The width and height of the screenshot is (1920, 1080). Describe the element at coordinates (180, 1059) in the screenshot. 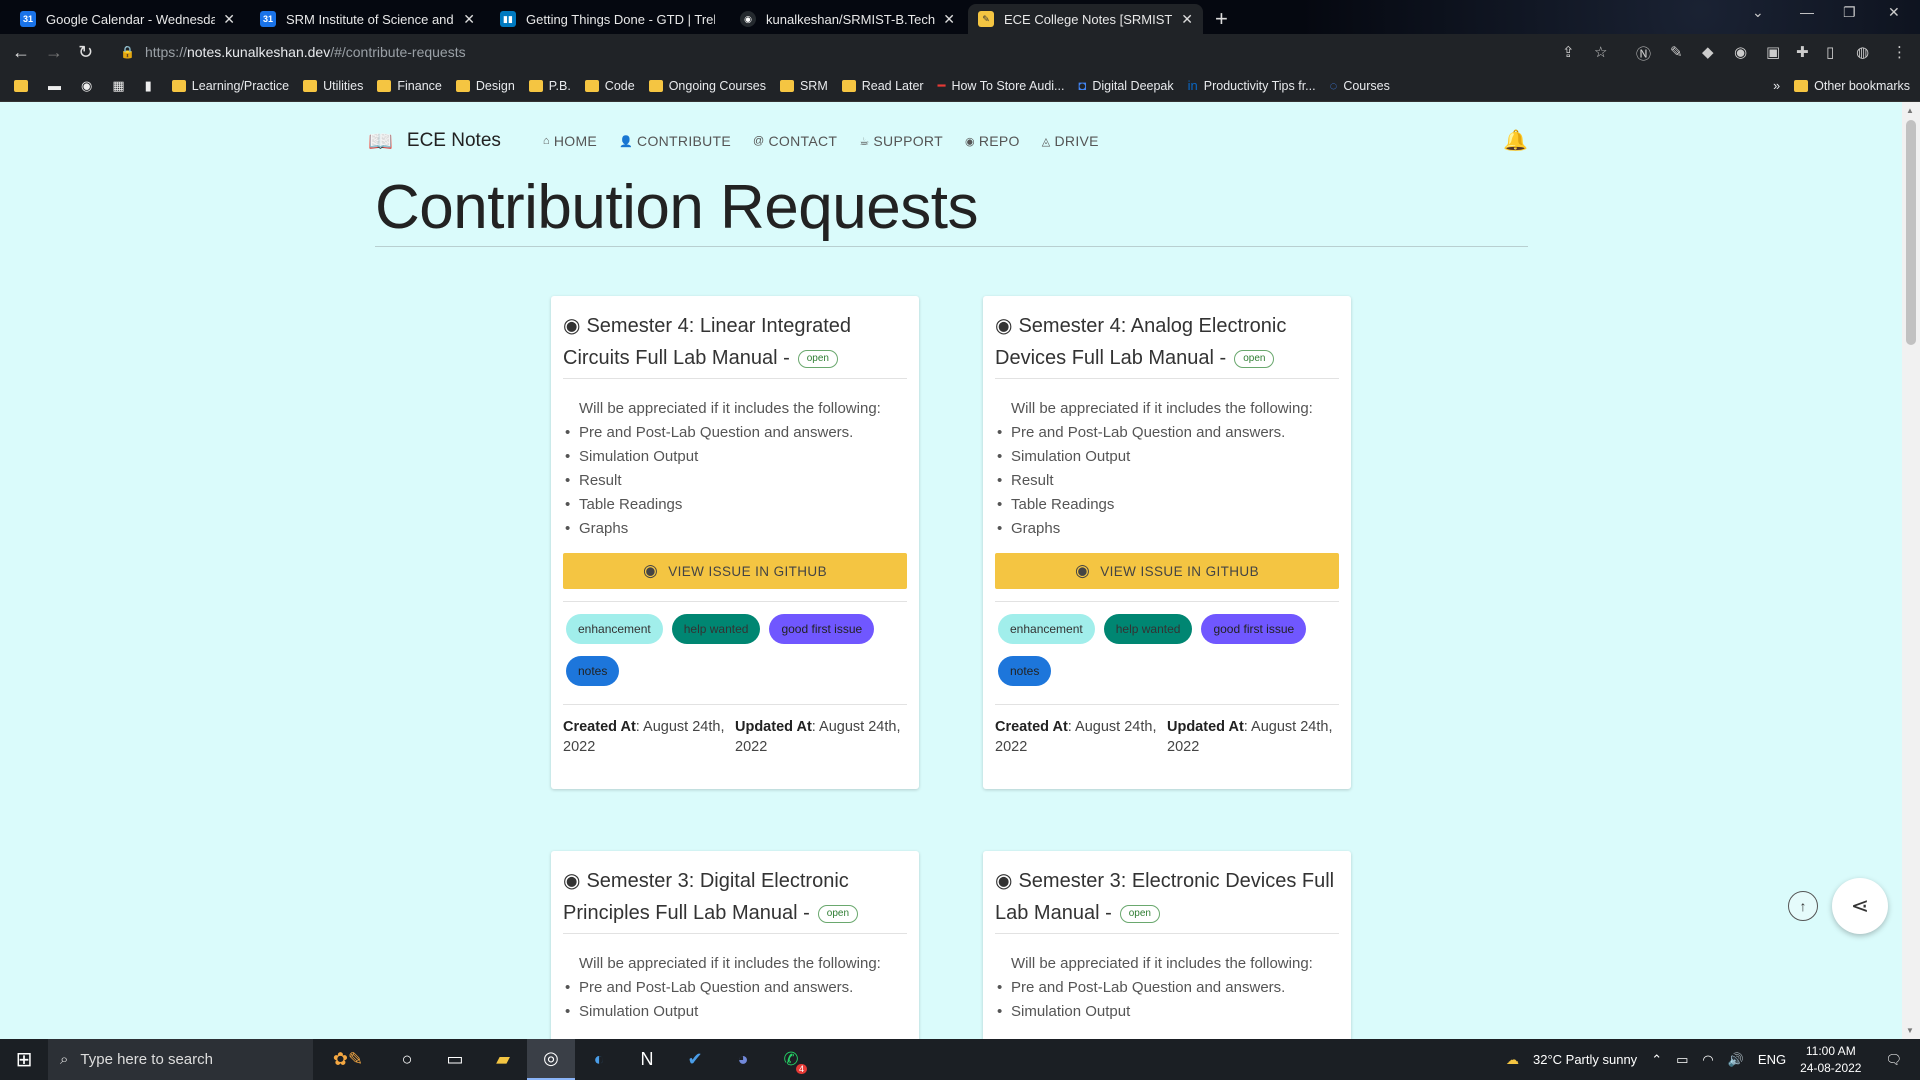

I see `taskbar-search: ⌕ Type here to search` at that location.